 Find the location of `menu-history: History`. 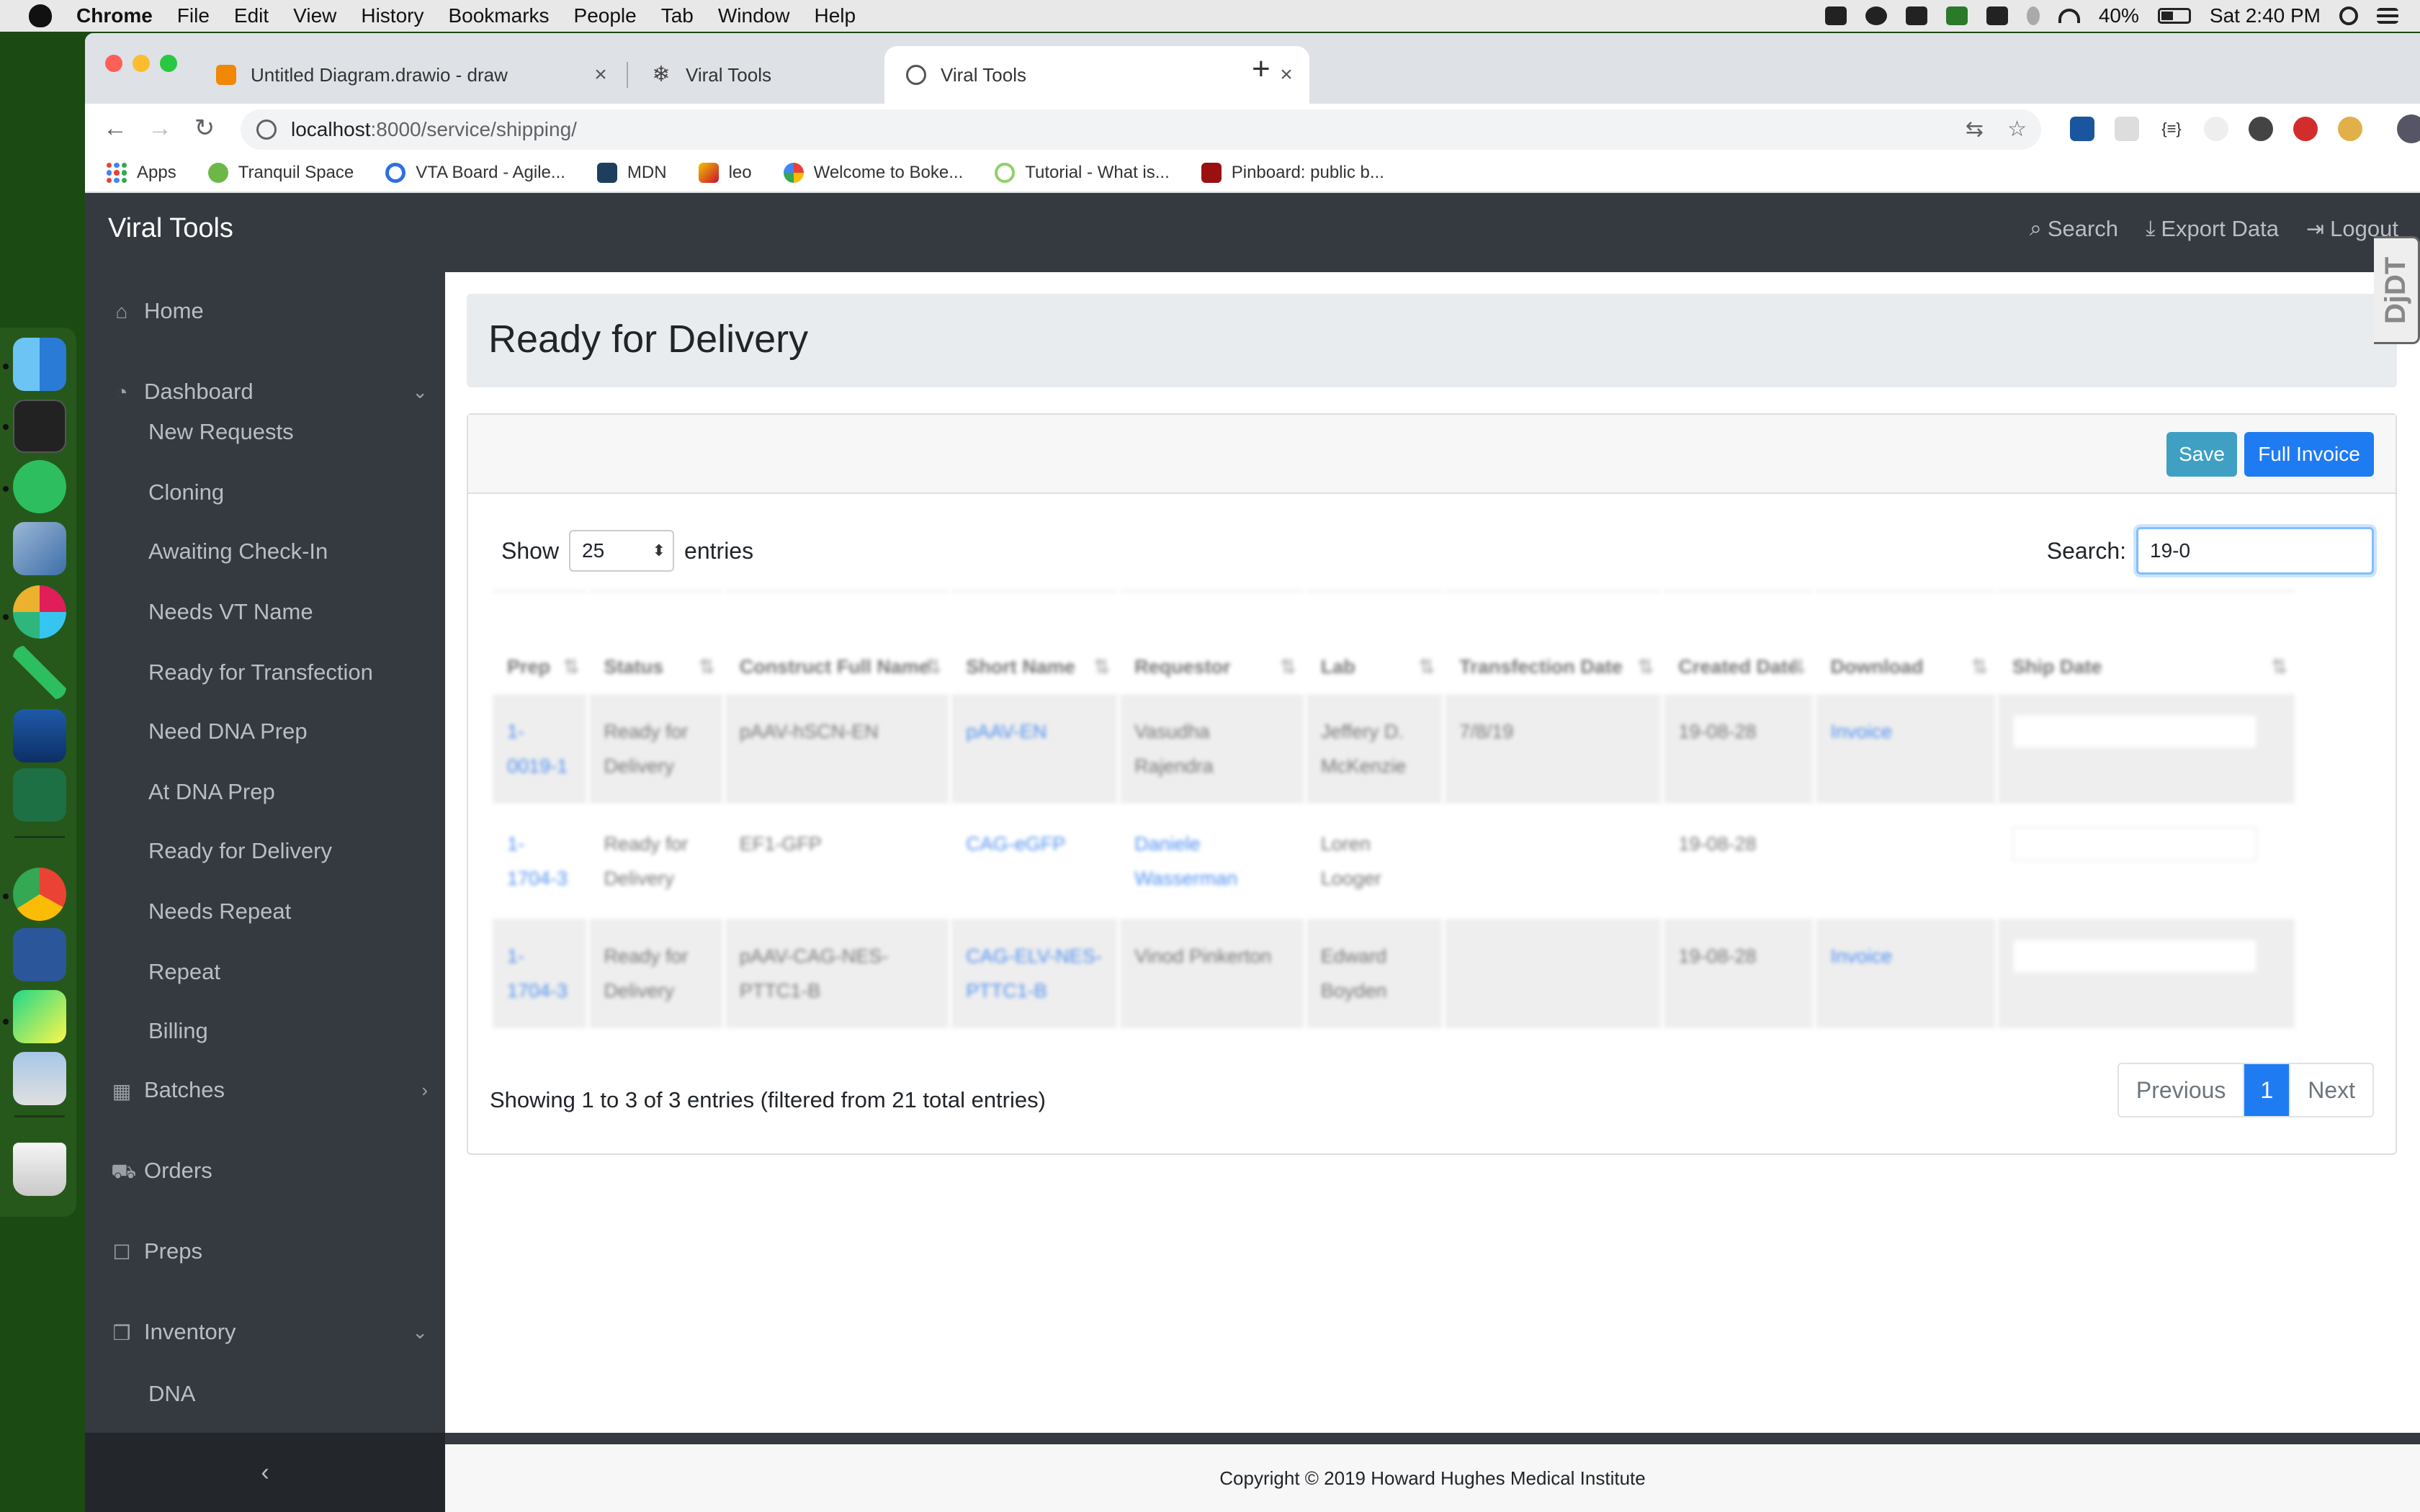

menu-history: History is located at coordinates (392, 15).